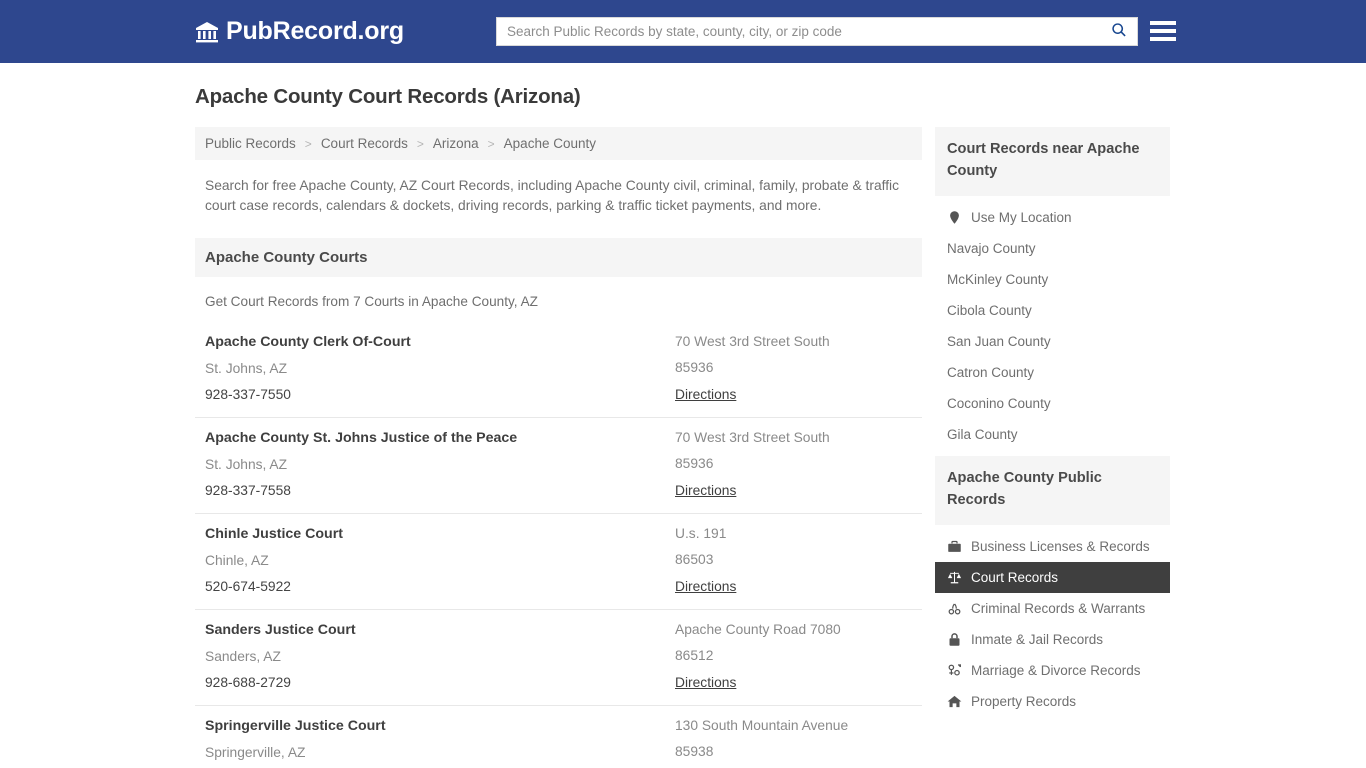 The image size is (1366, 768). I want to click on court-city: Sanders, AZ, so click(243, 656).